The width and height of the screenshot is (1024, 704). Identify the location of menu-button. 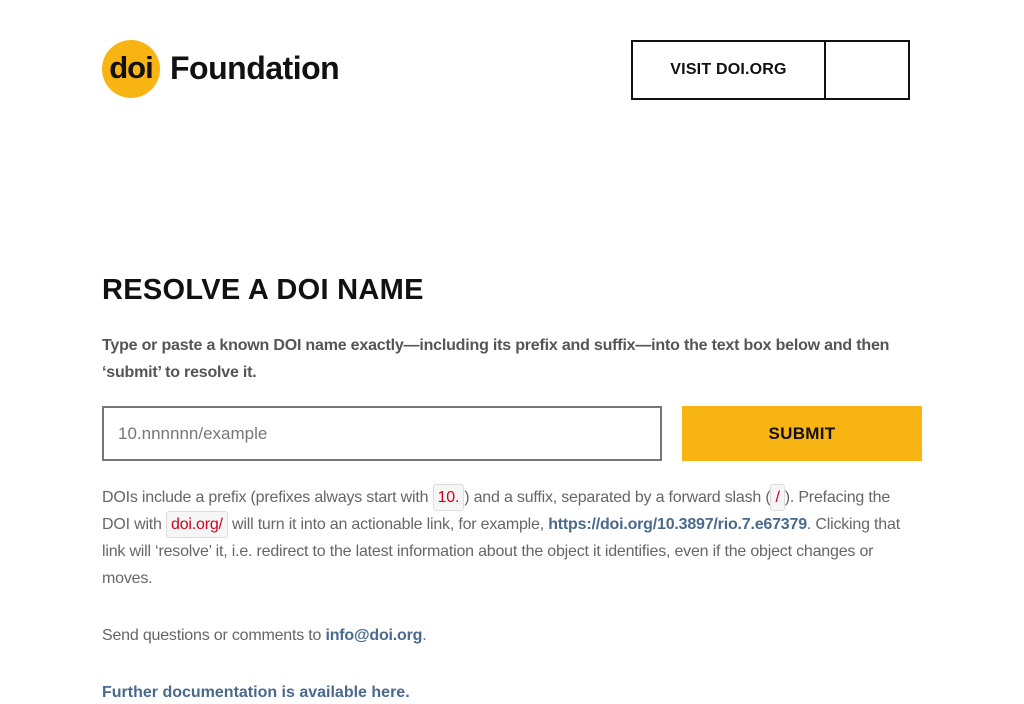
(867, 70).